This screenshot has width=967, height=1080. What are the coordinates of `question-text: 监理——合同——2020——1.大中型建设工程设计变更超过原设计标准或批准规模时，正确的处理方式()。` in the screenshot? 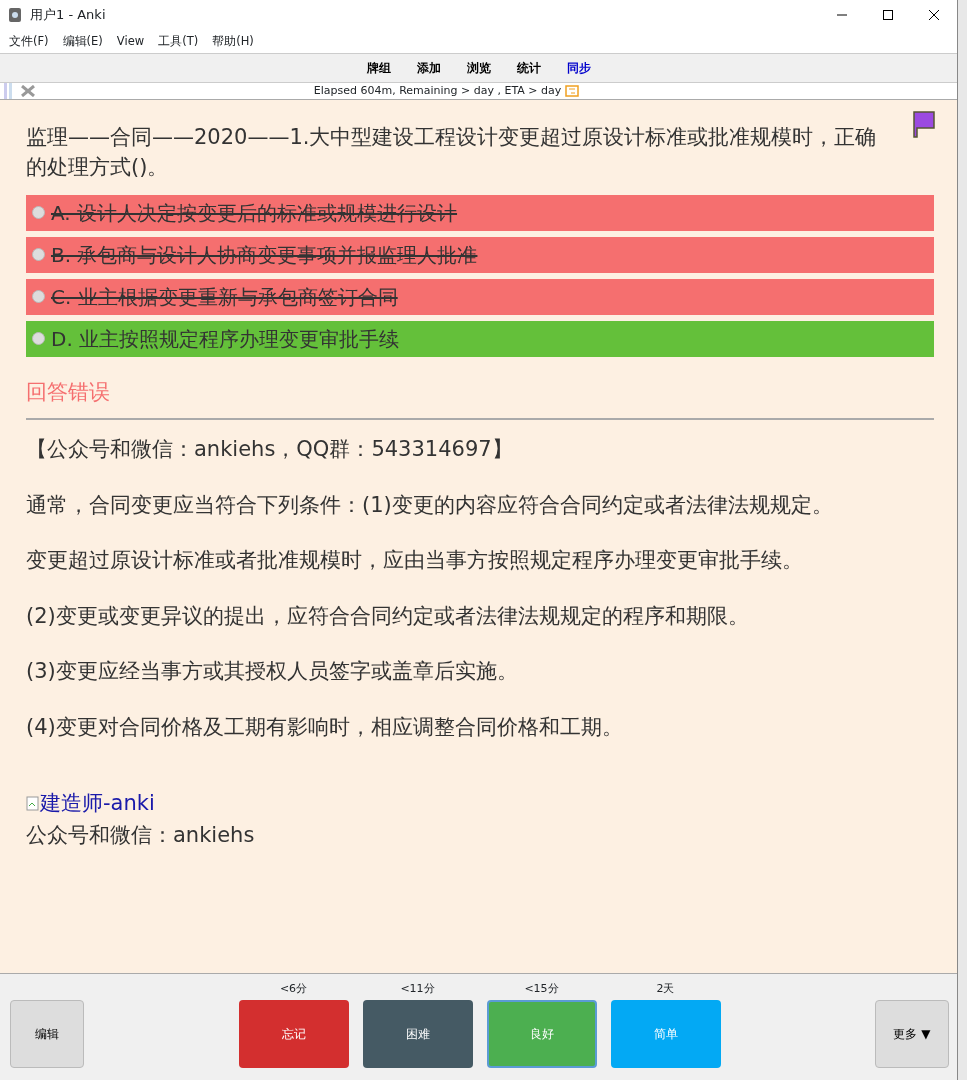 It's located at (452, 153).